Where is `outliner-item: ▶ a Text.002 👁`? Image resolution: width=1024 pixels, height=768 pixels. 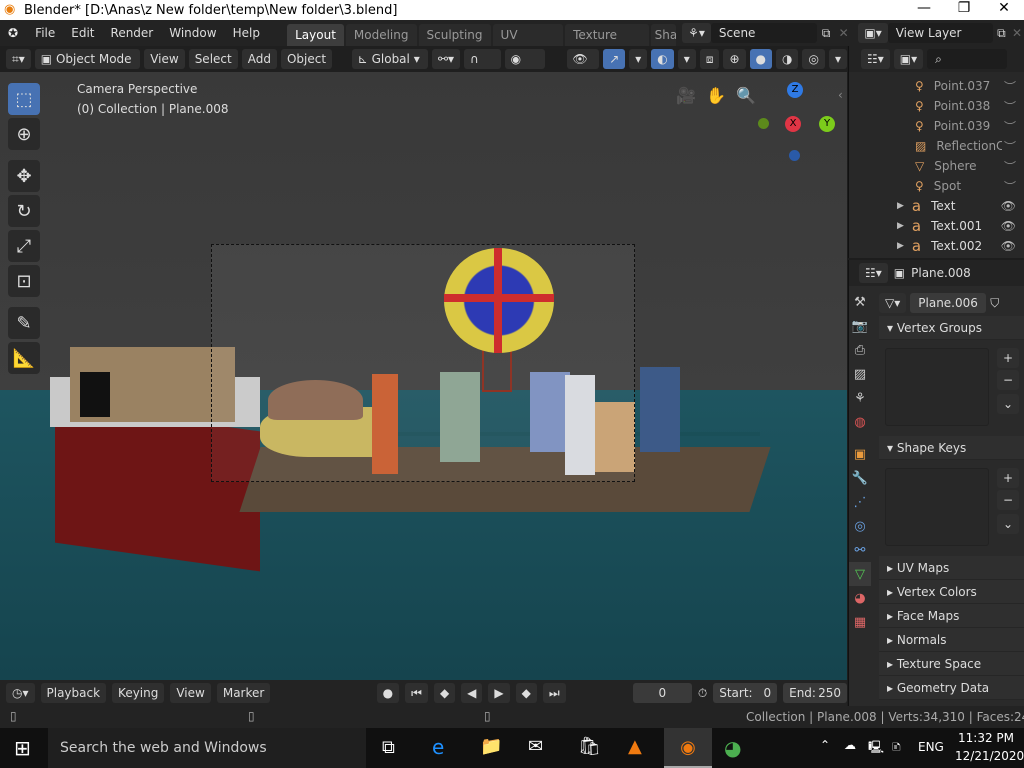 outliner-item: ▶ a Text.002 👁 is located at coordinates (936, 246).